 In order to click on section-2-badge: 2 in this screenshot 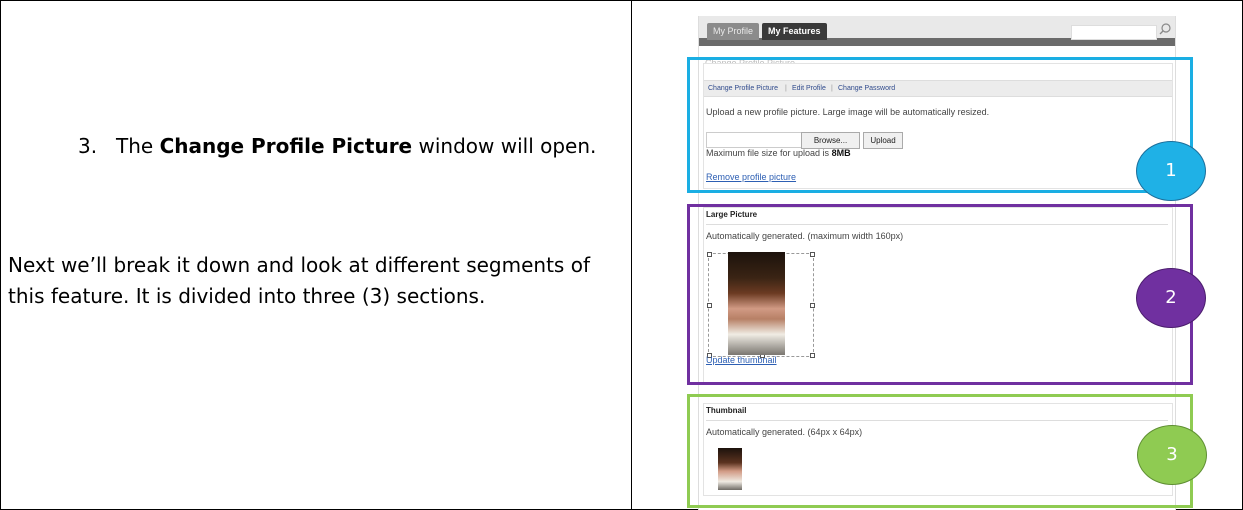, I will do `click(1171, 298)`.